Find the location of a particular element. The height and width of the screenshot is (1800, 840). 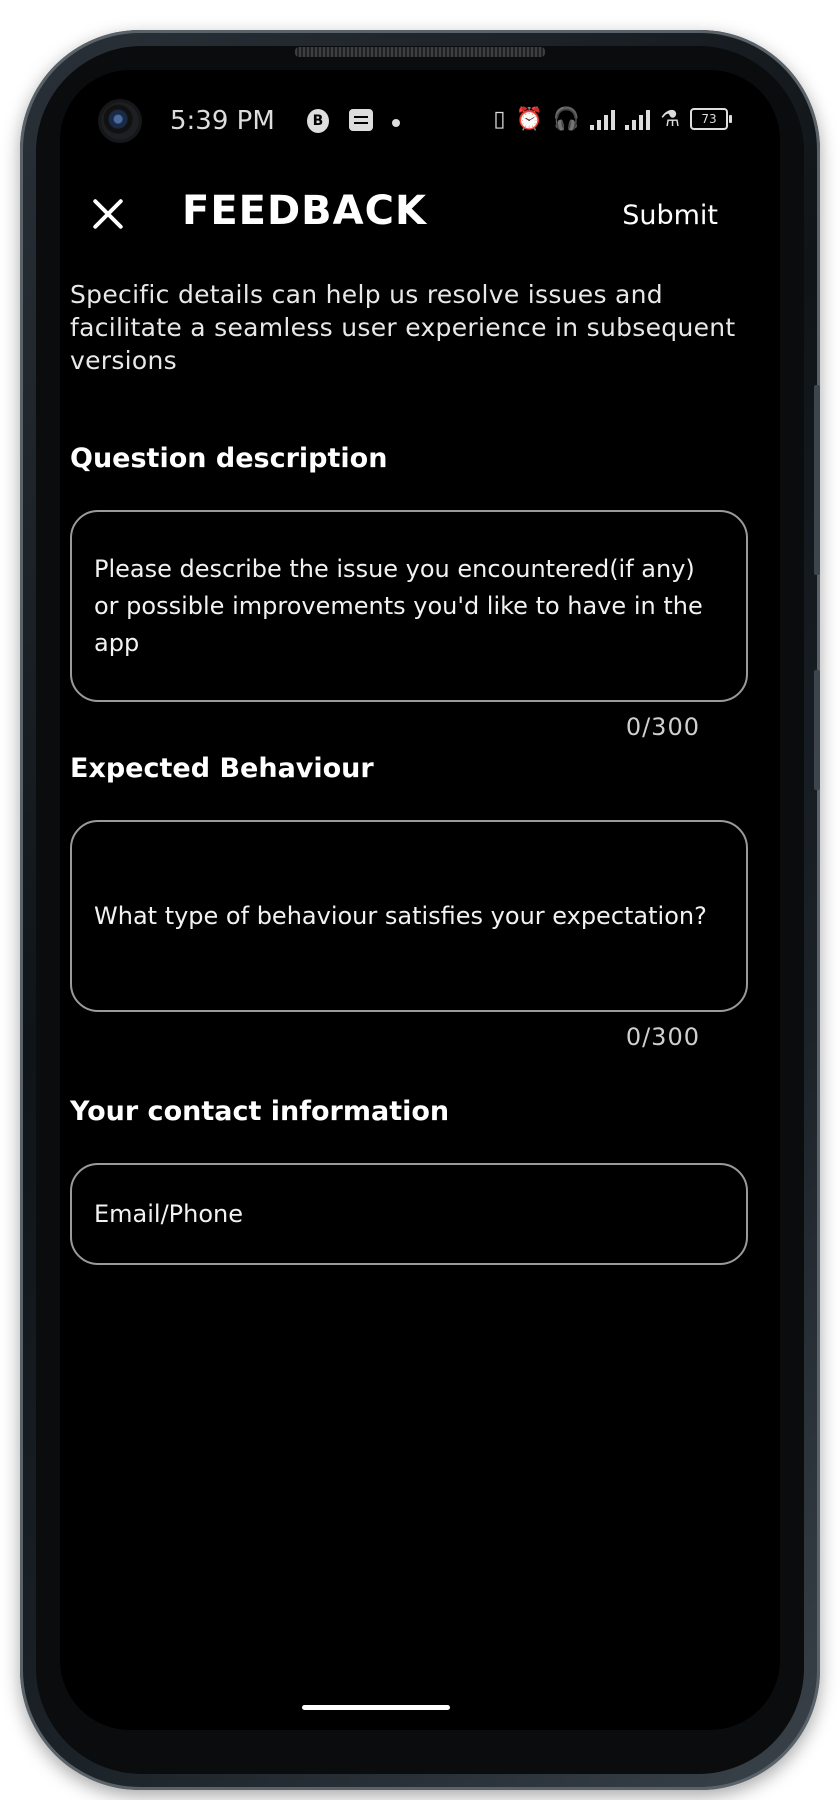

status-time: 5:39 PM is located at coordinates (222, 121).